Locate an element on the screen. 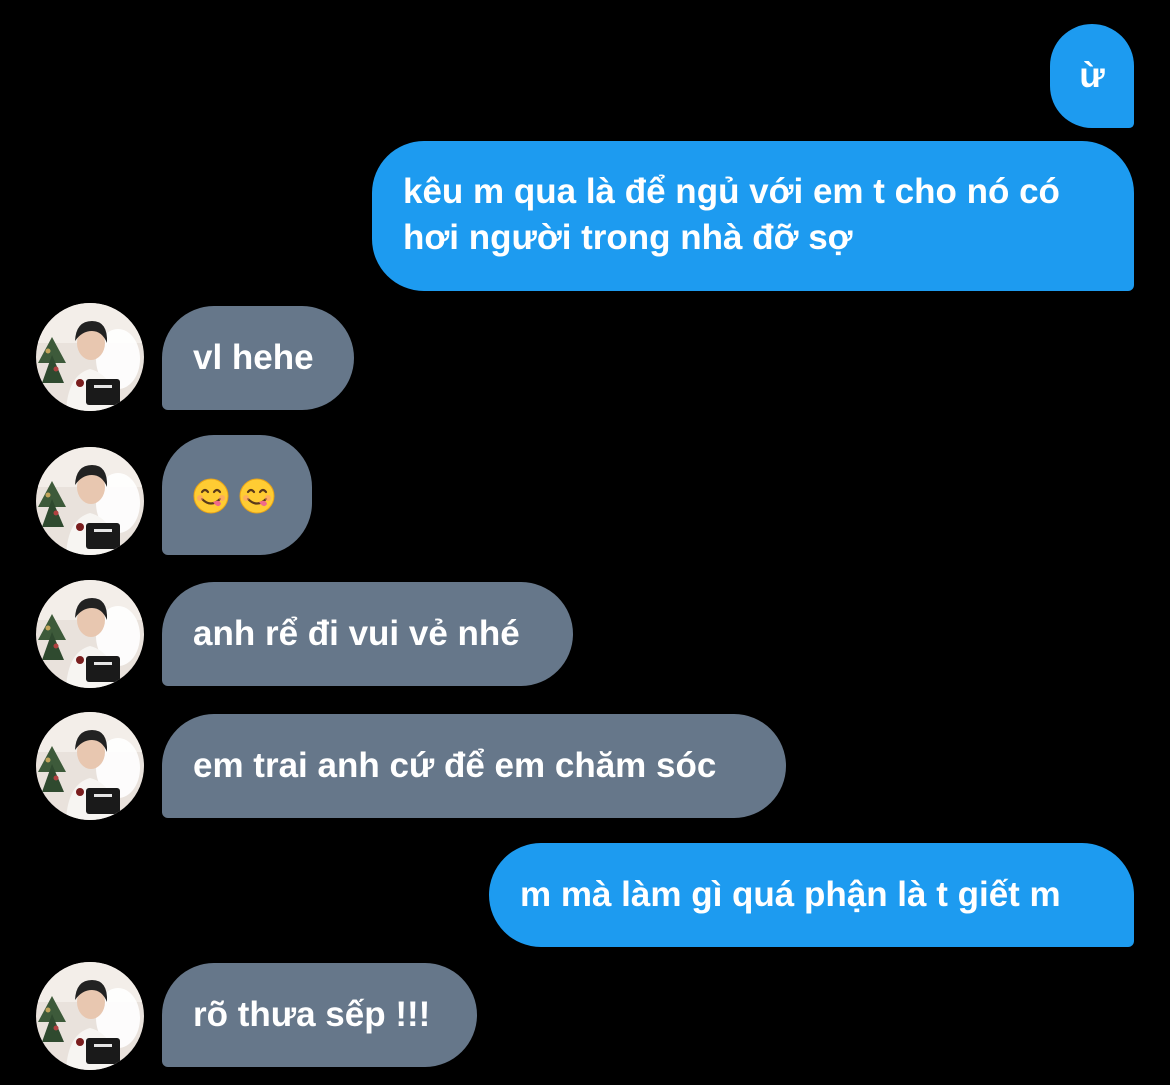  message-bubble-received: anh rể đi vui vẻ nhé is located at coordinates (367, 634).